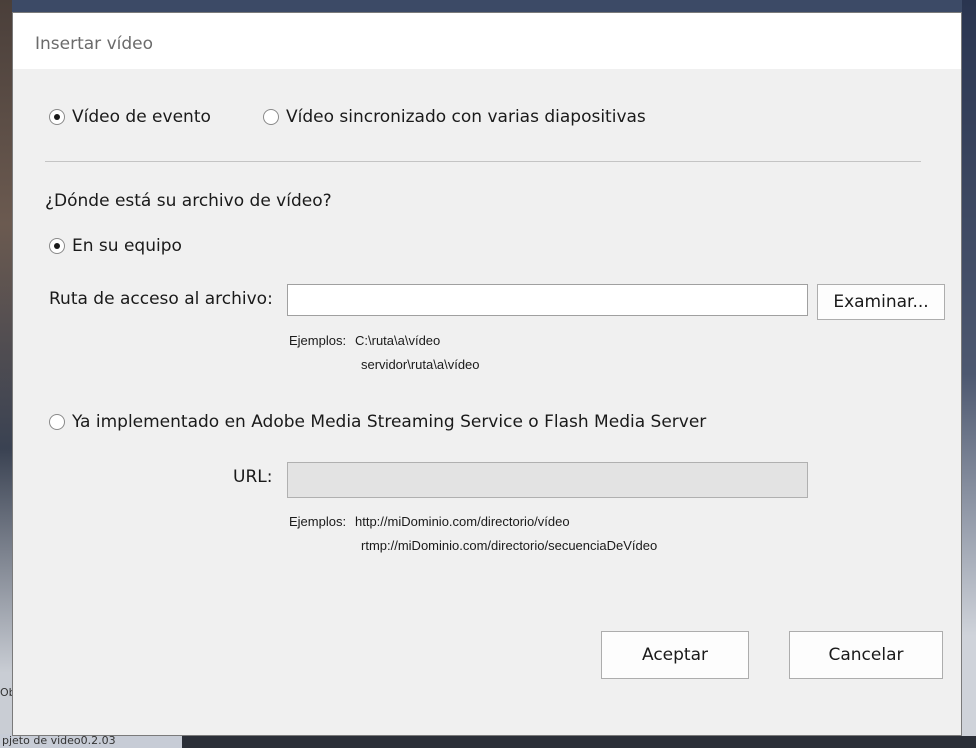 The height and width of the screenshot is (748, 976). I want to click on background-taskbar-item: pjeto de video0.2.03, so click(91, 741).